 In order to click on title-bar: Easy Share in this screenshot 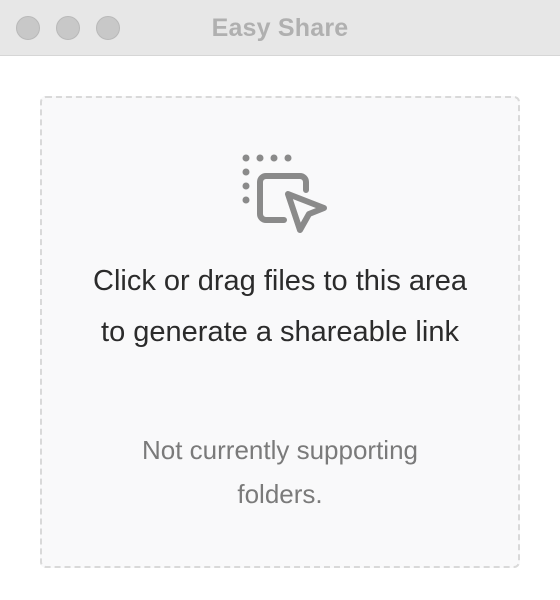, I will do `click(280, 28)`.